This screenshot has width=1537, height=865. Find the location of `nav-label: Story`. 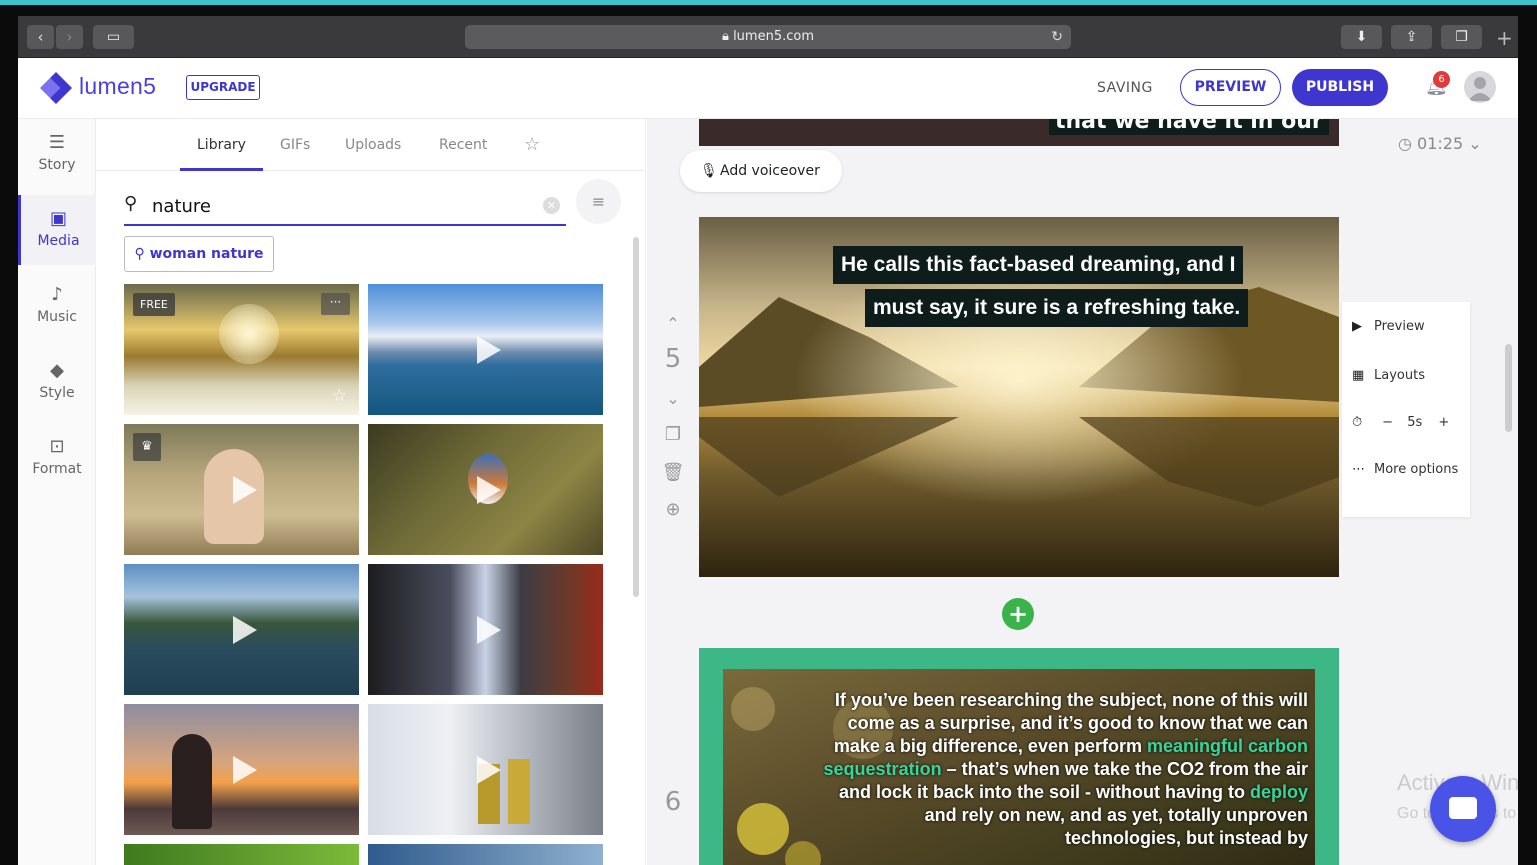

nav-label: Story is located at coordinates (57, 165).